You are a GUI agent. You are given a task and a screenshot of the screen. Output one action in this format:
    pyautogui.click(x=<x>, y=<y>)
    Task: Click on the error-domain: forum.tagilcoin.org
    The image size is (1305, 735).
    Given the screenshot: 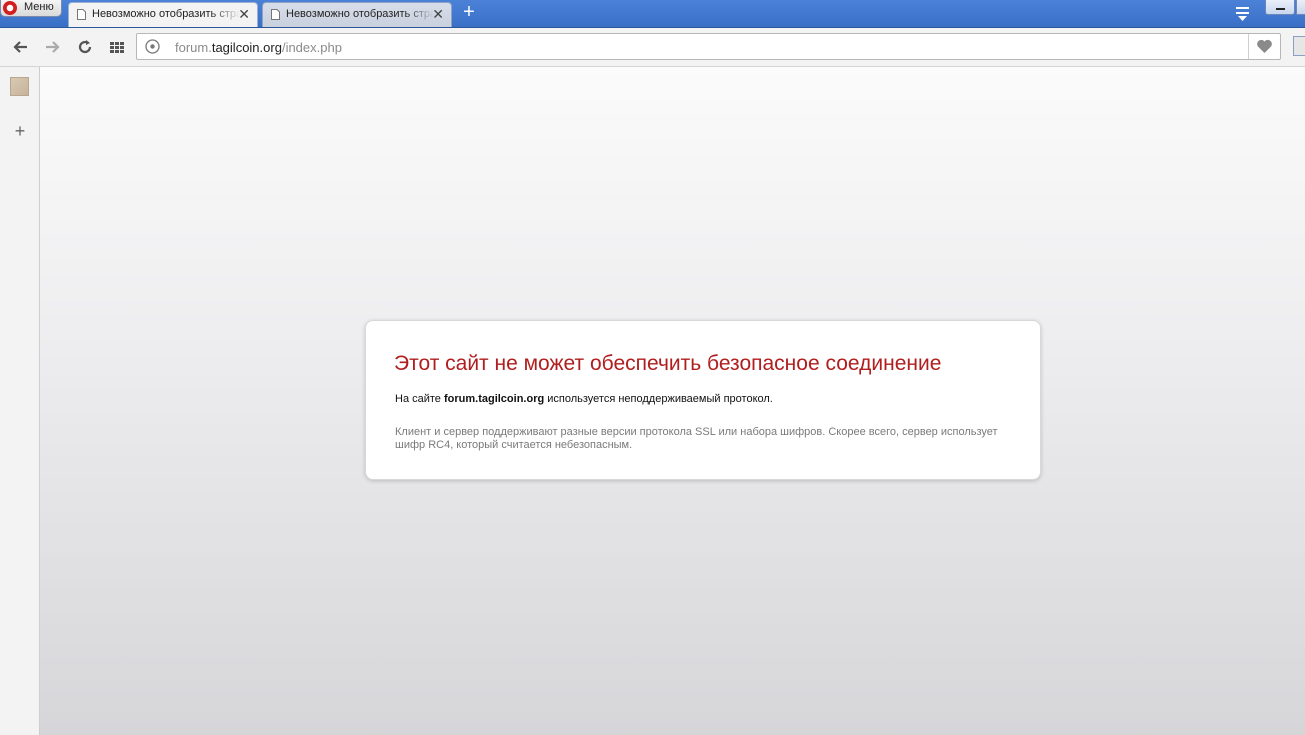 What is the action you would take?
    pyautogui.click(x=494, y=399)
    